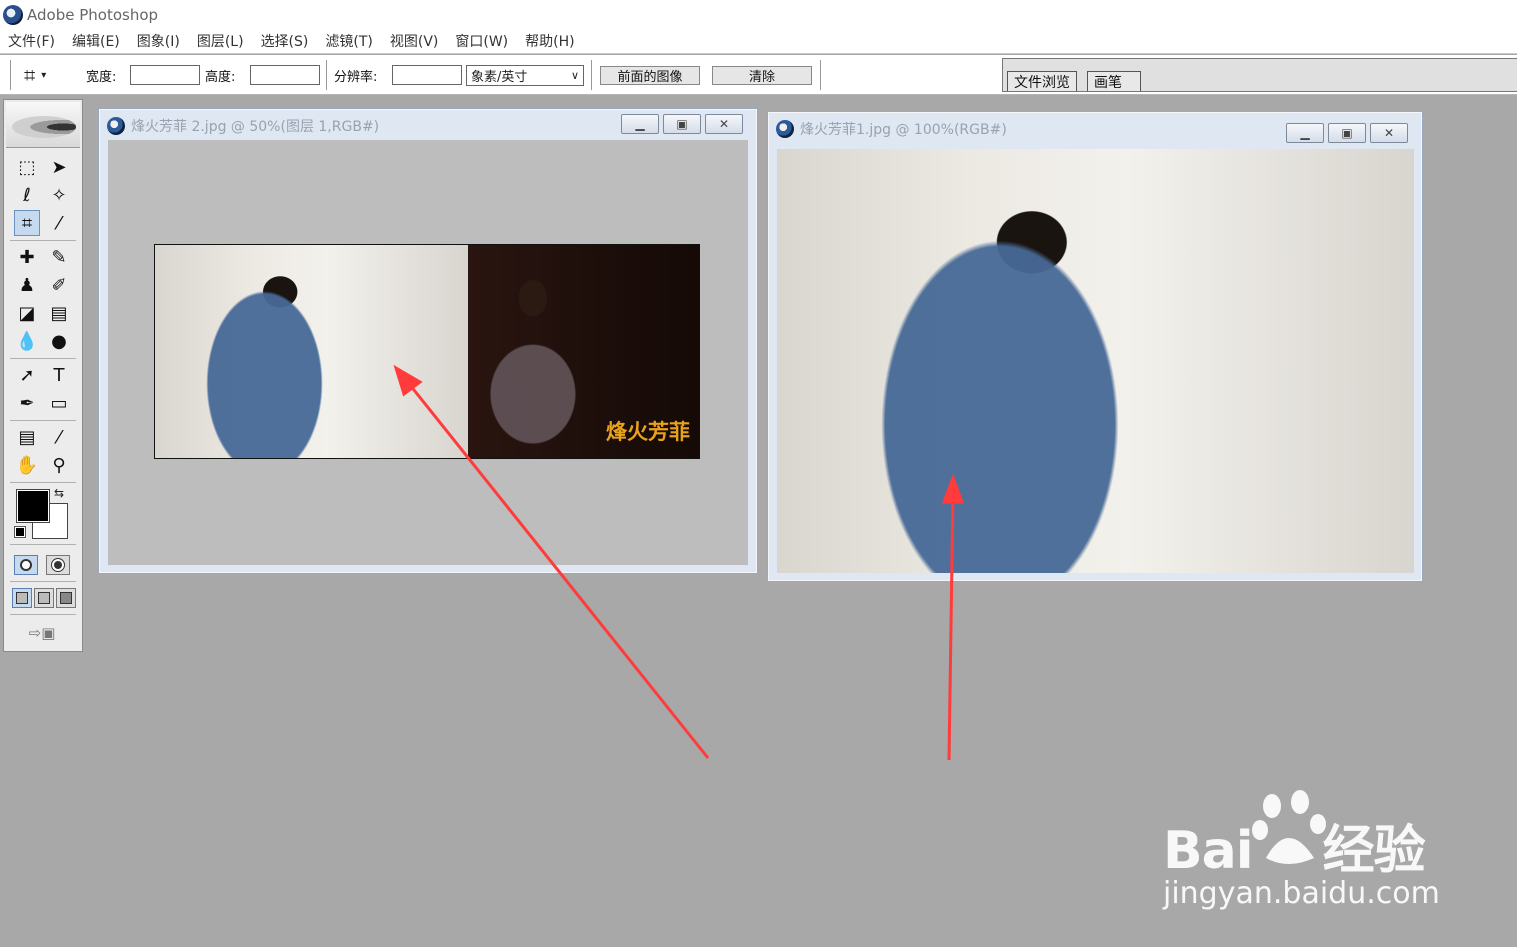 The height and width of the screenshot is (947, 1517). Describe the element at coordinates (33, 506) in the screenshot. I see `foreground-color-swatch` at that location.